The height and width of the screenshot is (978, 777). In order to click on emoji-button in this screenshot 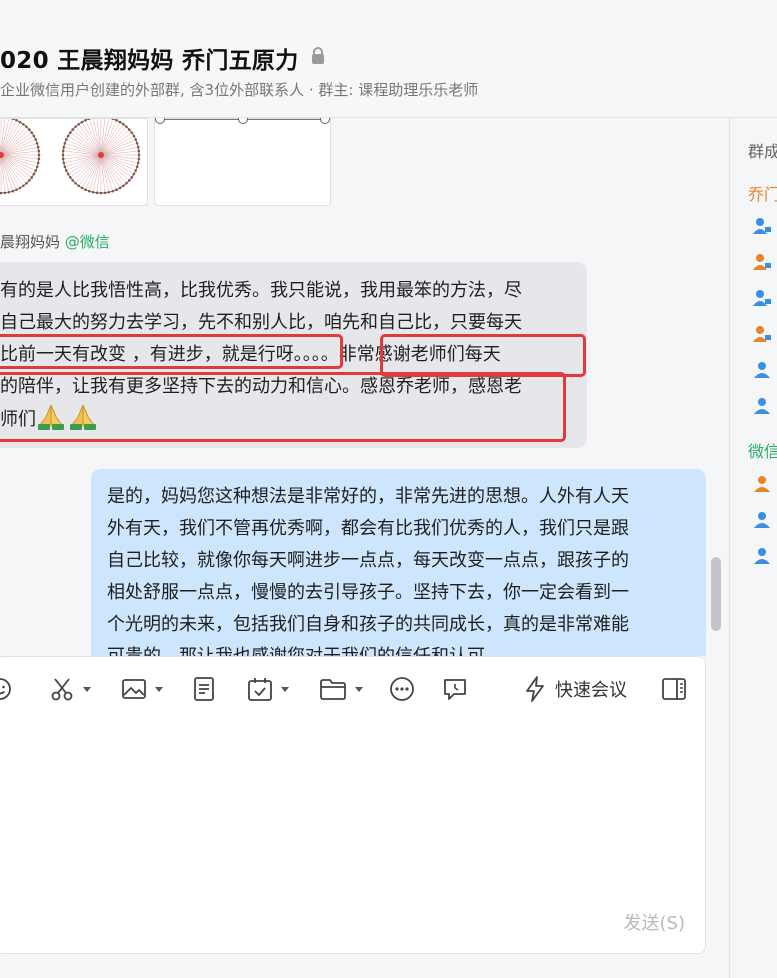, I will do `click(6, 689)`.